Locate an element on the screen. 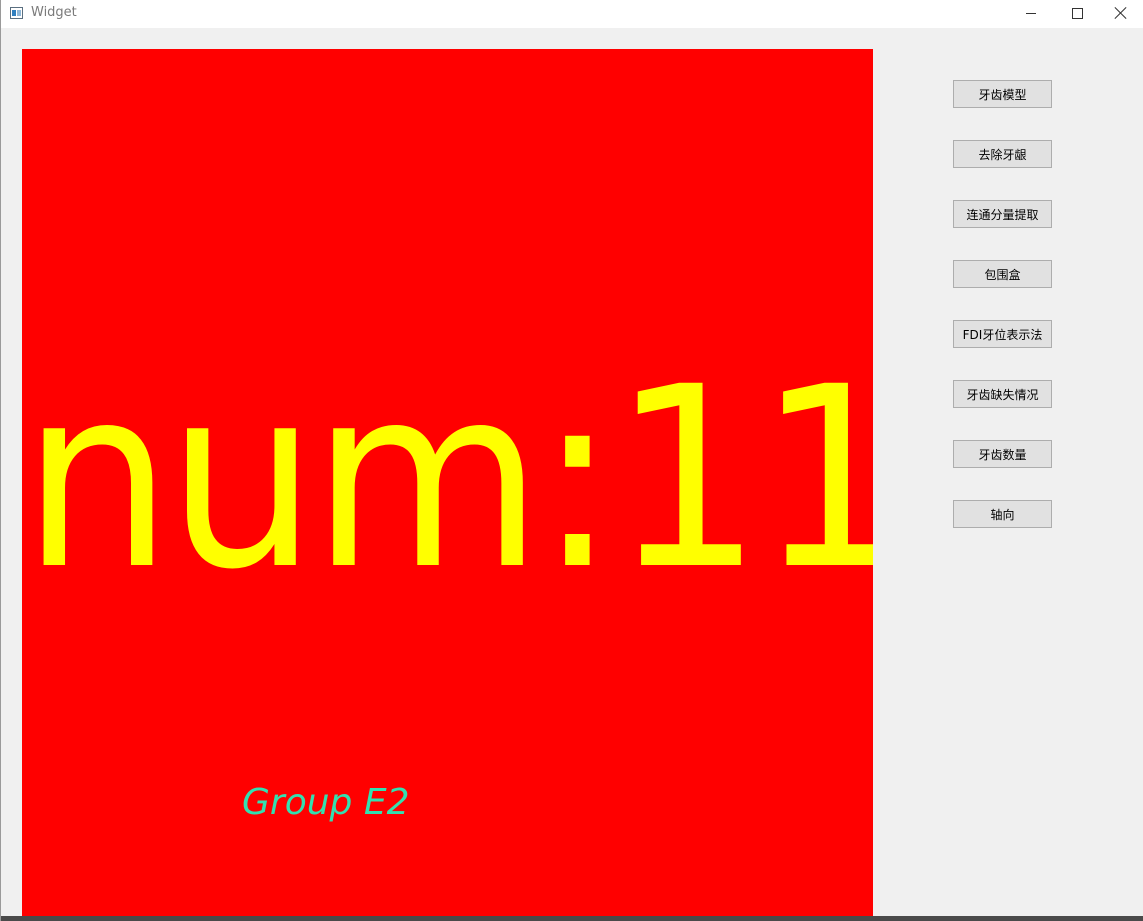  close-icon is located at coordinates (1121, 13).